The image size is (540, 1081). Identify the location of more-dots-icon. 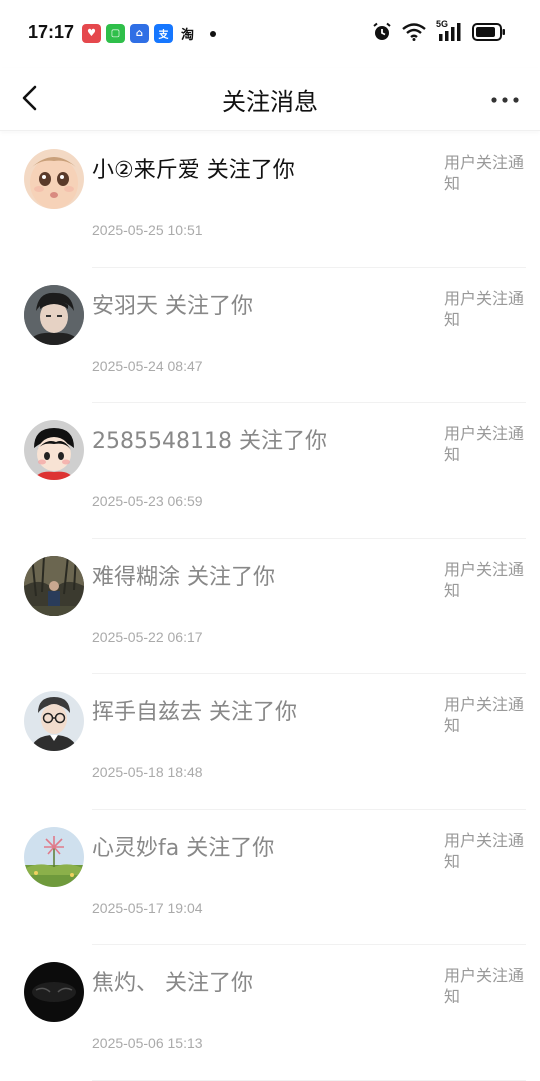
(505, 100).